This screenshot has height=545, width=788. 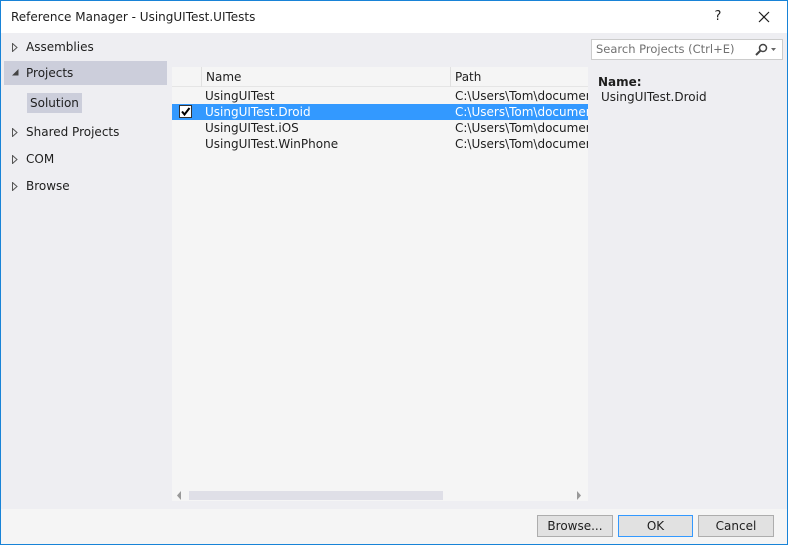 What do you see at coordinates (15, 72) in the screenshot?
I see `collapse-arrow-icon` at bounding box center [15, 72].